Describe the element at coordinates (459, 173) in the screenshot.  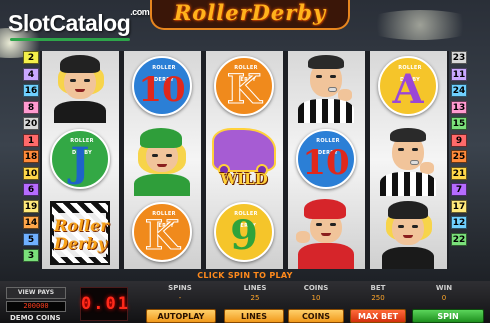
I see `payline-number: 21` at that location.